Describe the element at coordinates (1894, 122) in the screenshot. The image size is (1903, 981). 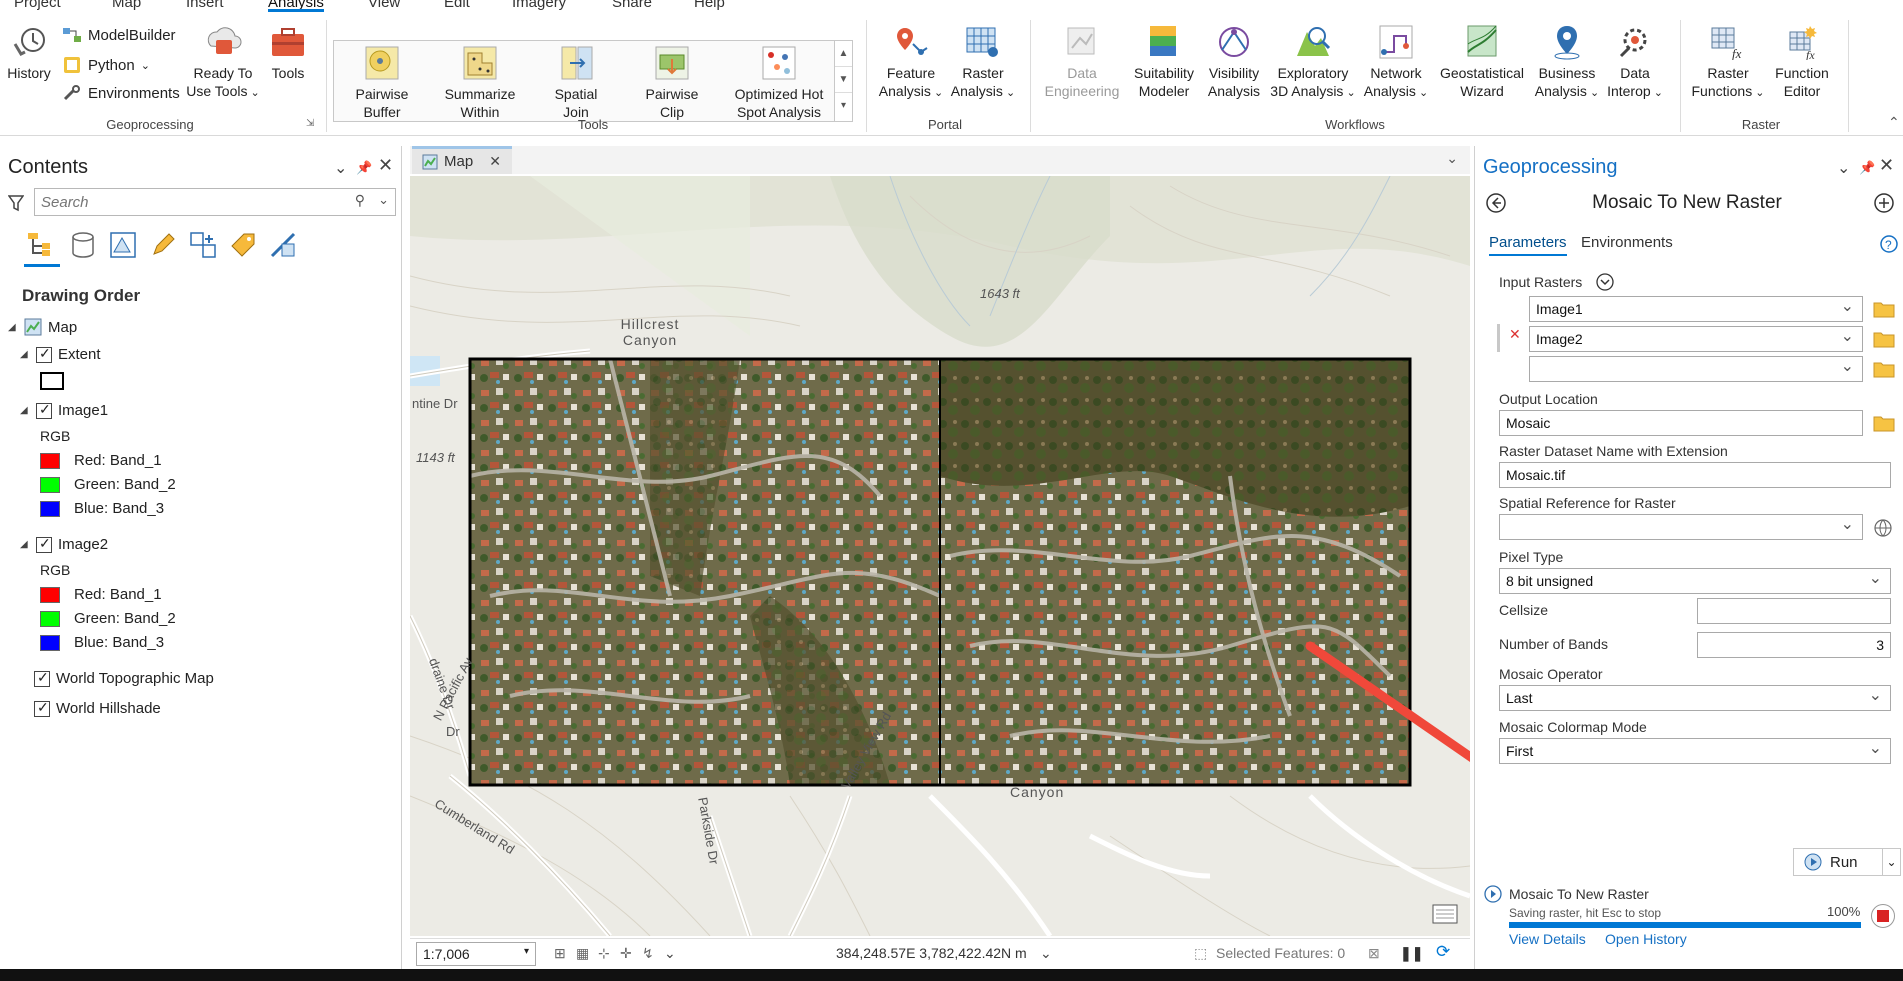
I see `collapse-ribbon-icon: ⌃` at that location.